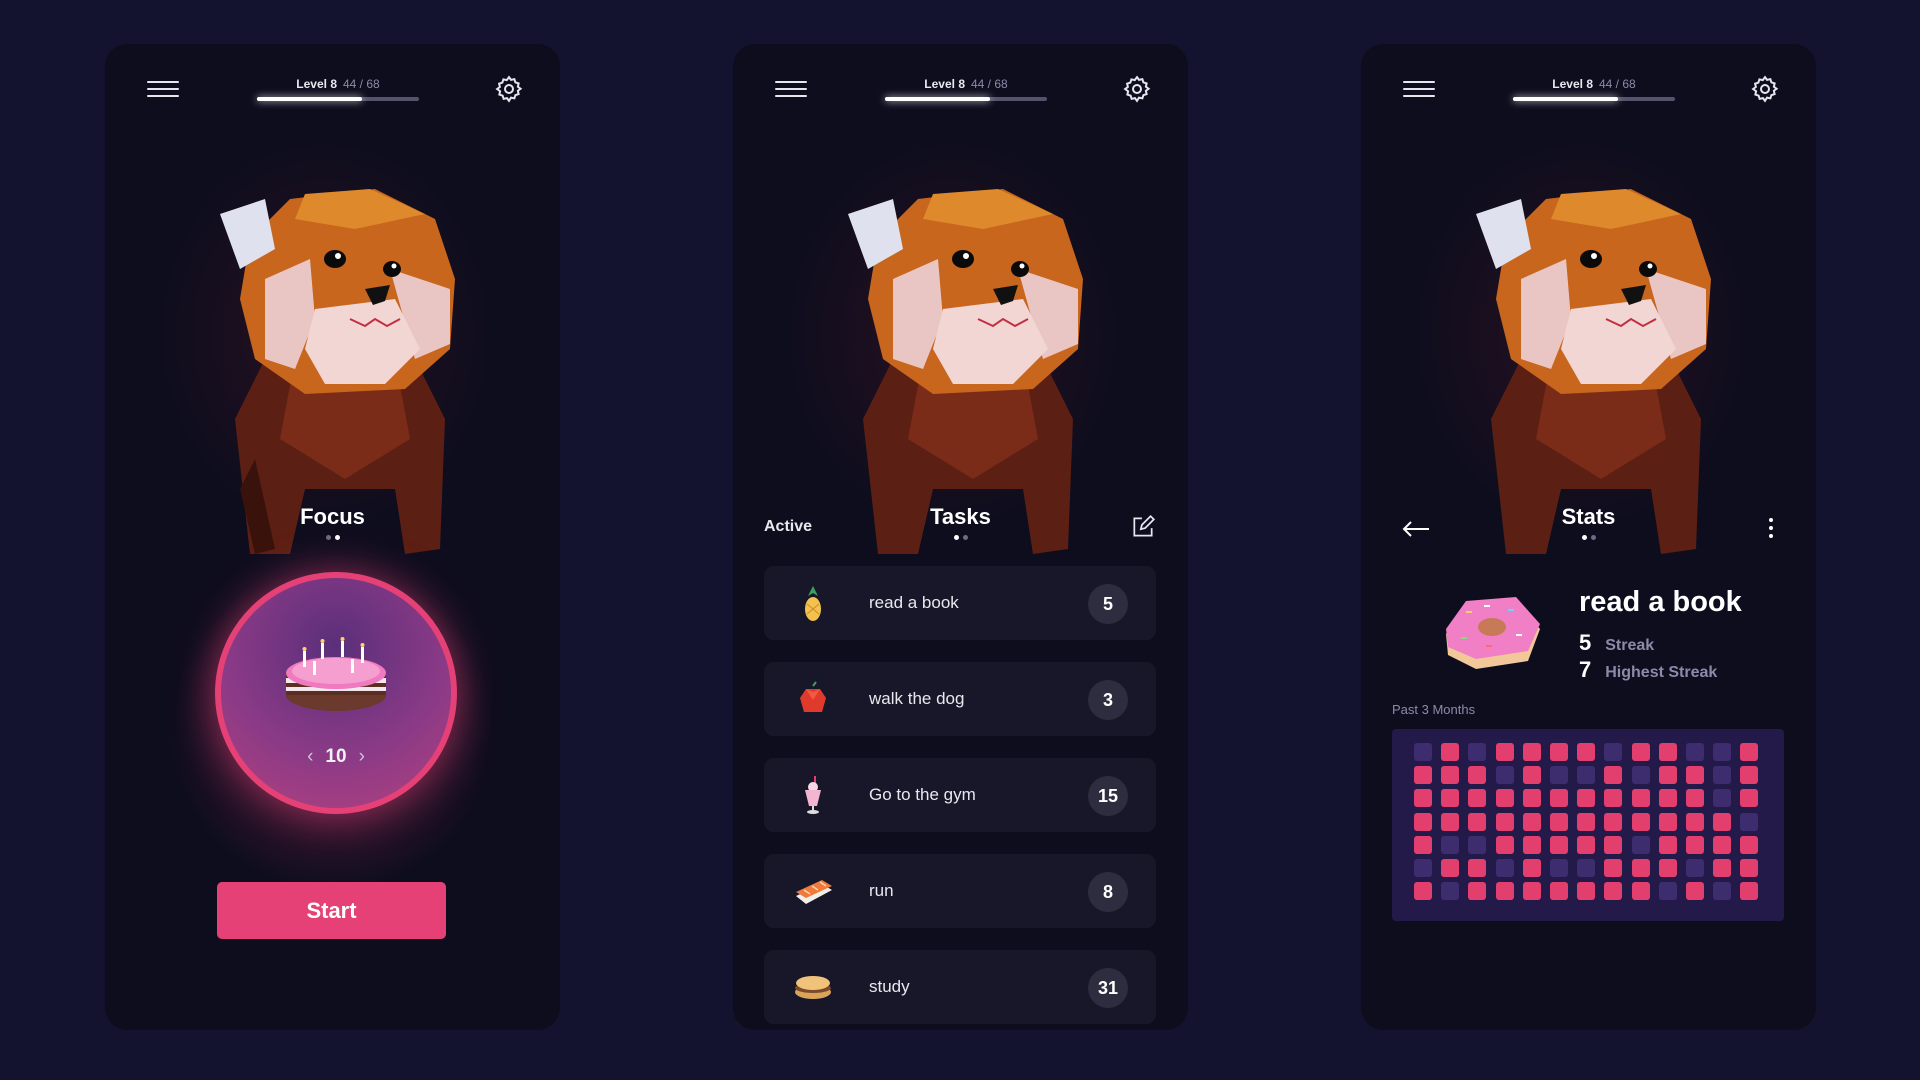  I want to click on level-xp: 44 / 68, so click(361, 84).